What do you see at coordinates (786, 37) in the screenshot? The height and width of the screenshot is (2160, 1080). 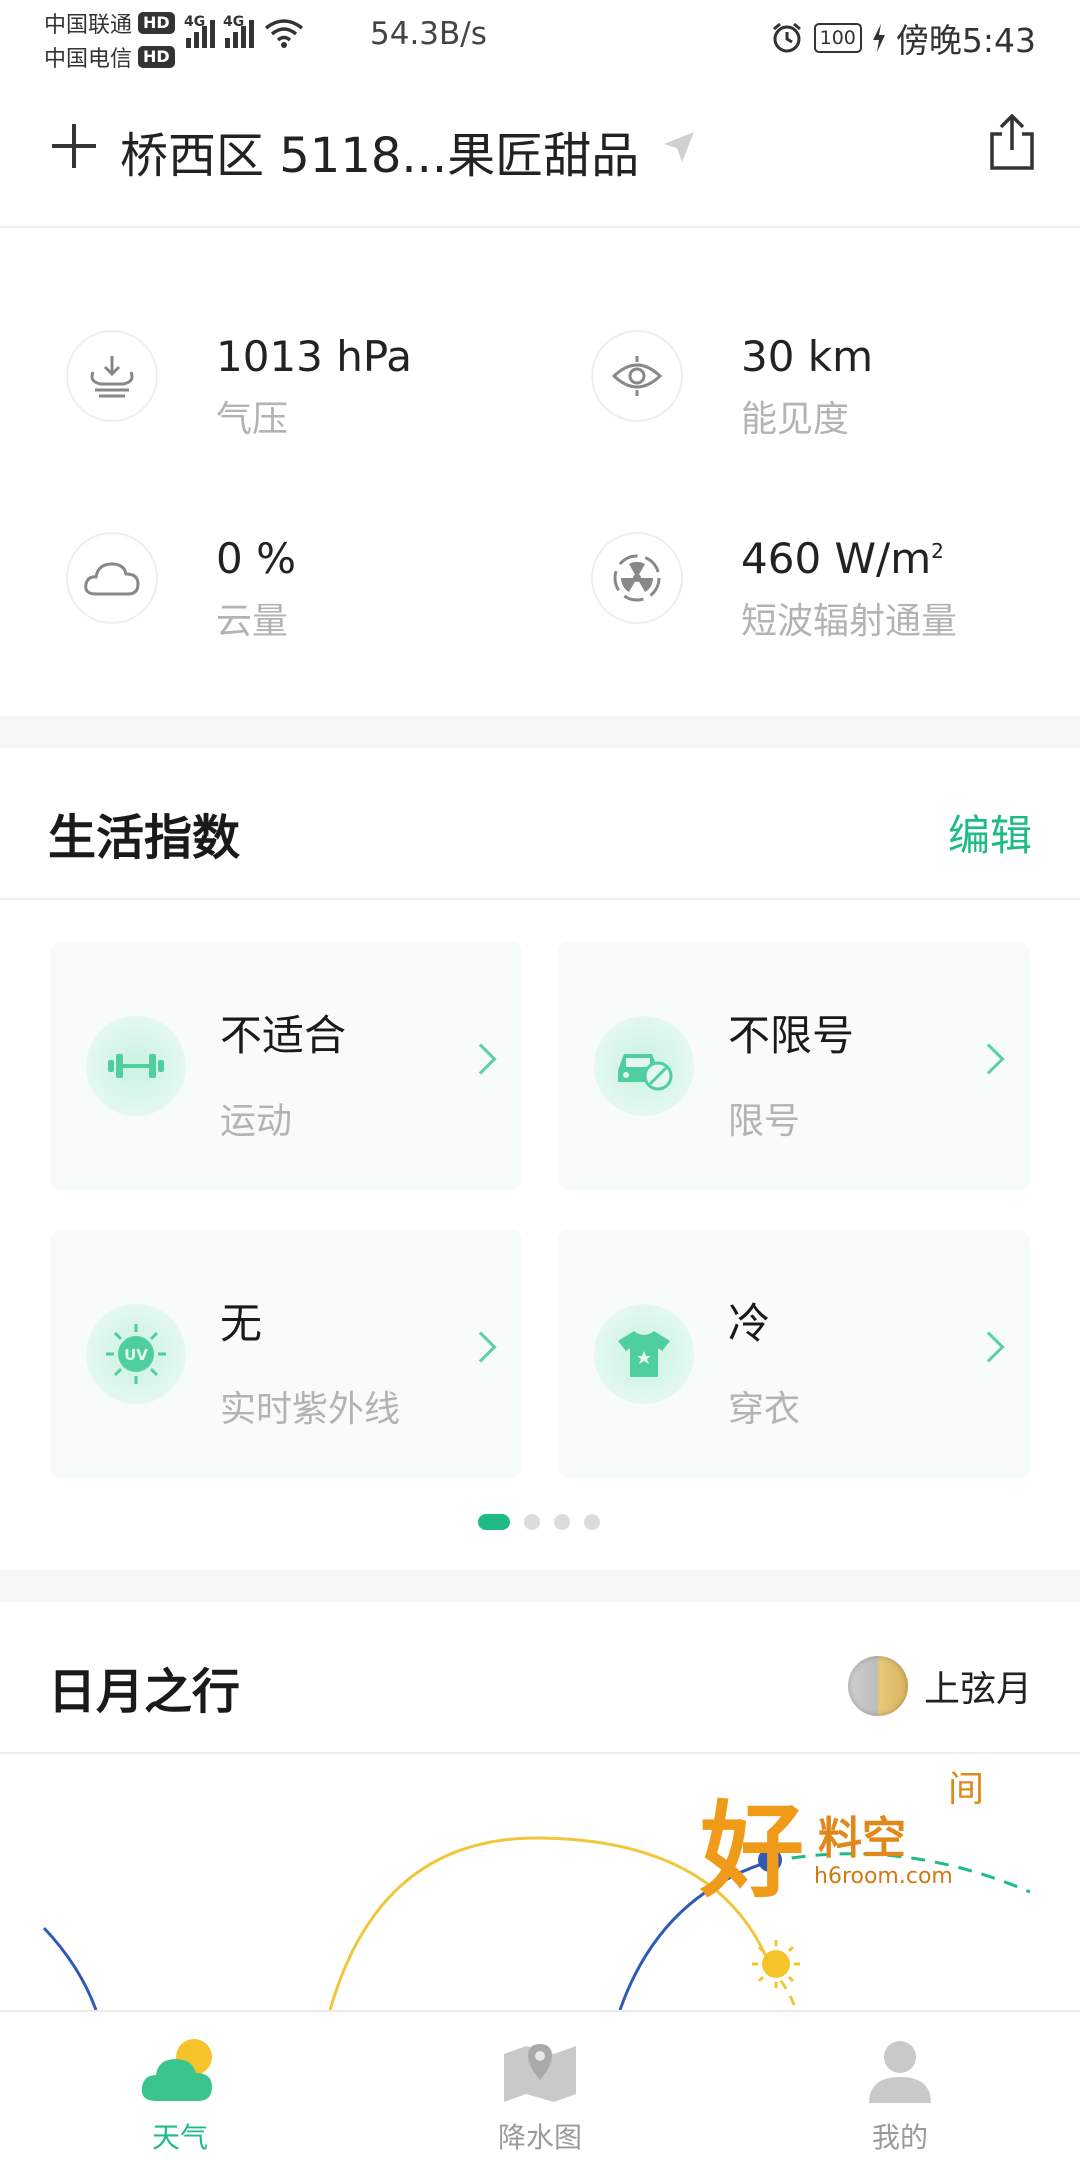 I see `alarm-icon` at bounding box center [786, 37].